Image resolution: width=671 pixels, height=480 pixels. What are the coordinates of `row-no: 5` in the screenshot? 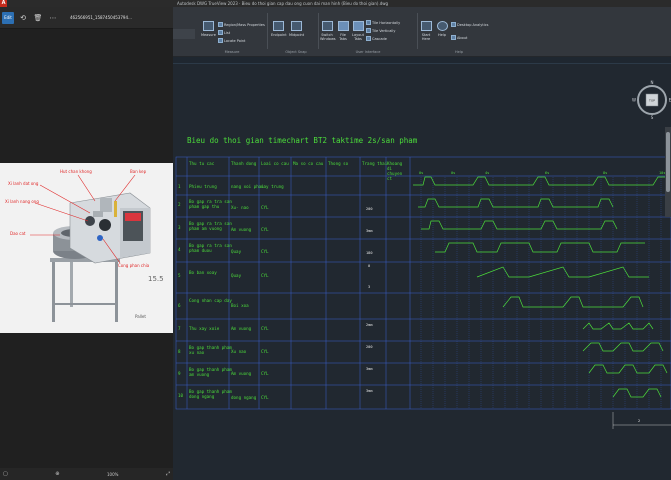 It's located at (179, 275).